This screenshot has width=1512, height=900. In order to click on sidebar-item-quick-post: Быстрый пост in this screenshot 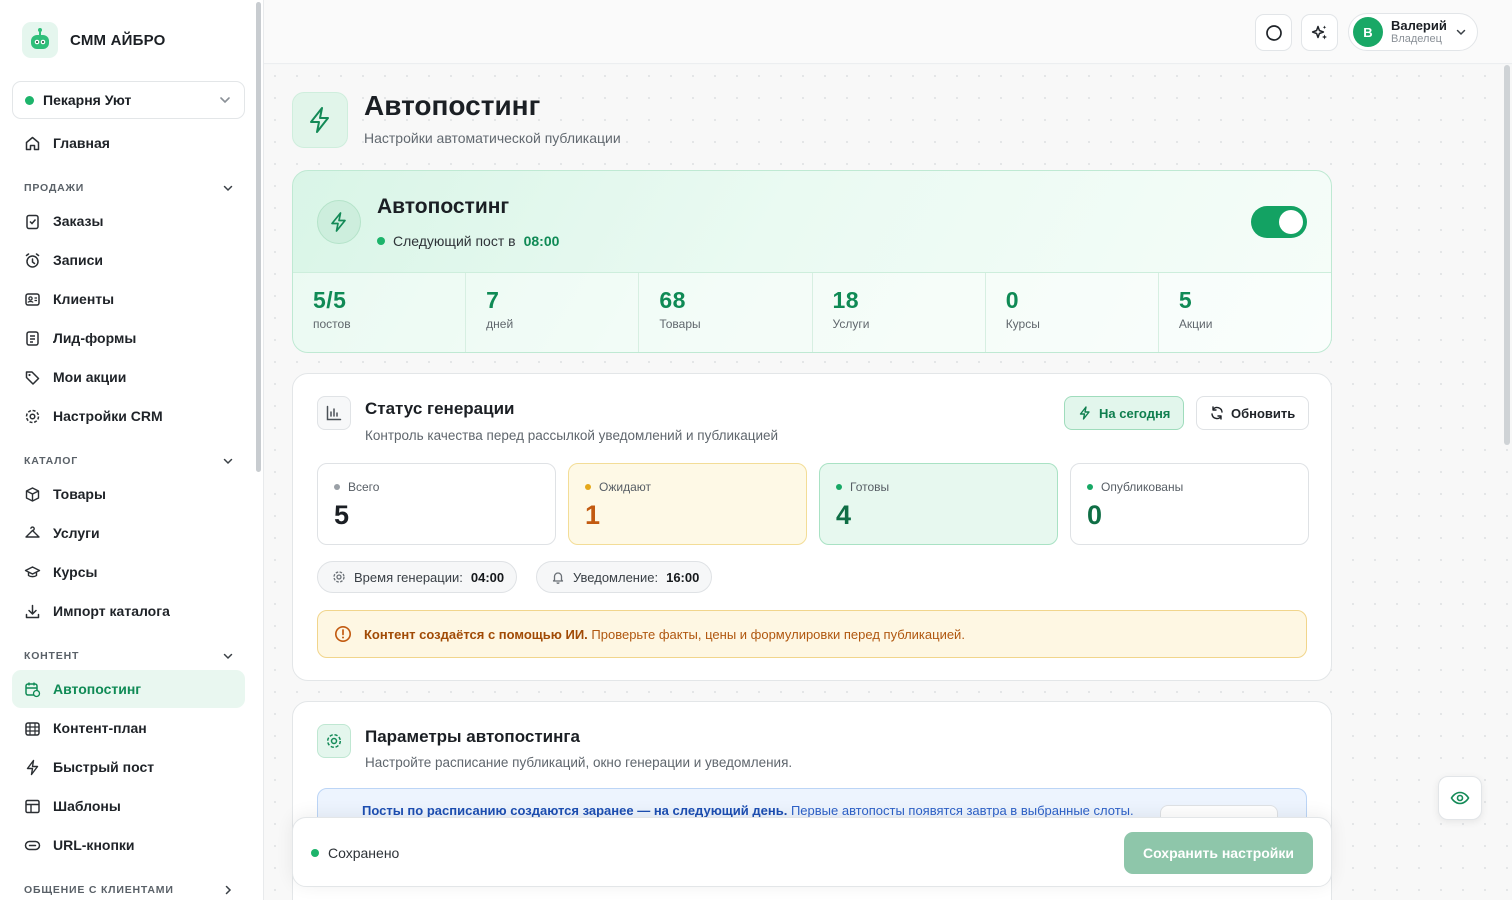, I will do `click(128, 767)`.